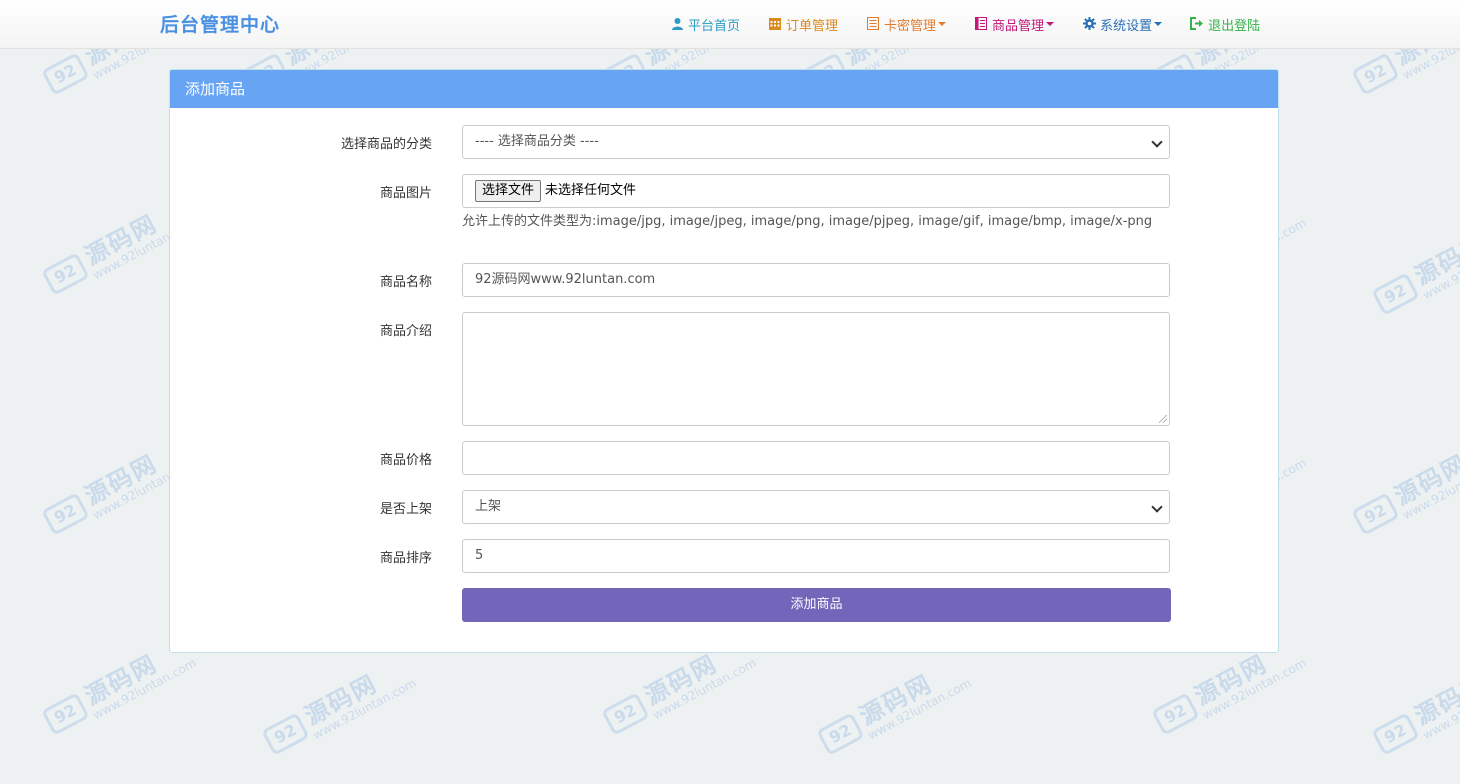 Image resolution: width=1460 pixels, height=784 pixels. Describe the element at coordinates (816, 556) in the screenshot. I see `sort-input: 5` at that location.